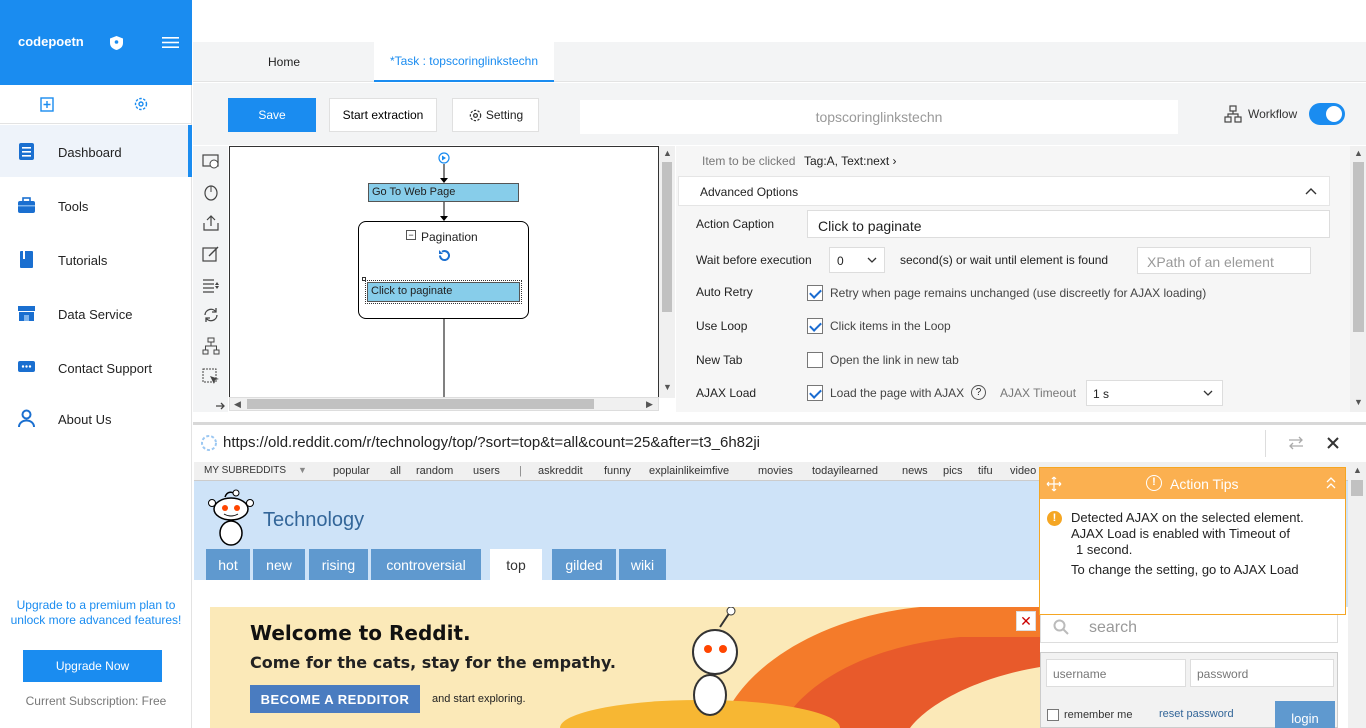 The image size is (1366, 728). What do you see at coordinates (211, 285) in the screenshot?
I see `list-sort-icon` at bounding box center [211, 285].